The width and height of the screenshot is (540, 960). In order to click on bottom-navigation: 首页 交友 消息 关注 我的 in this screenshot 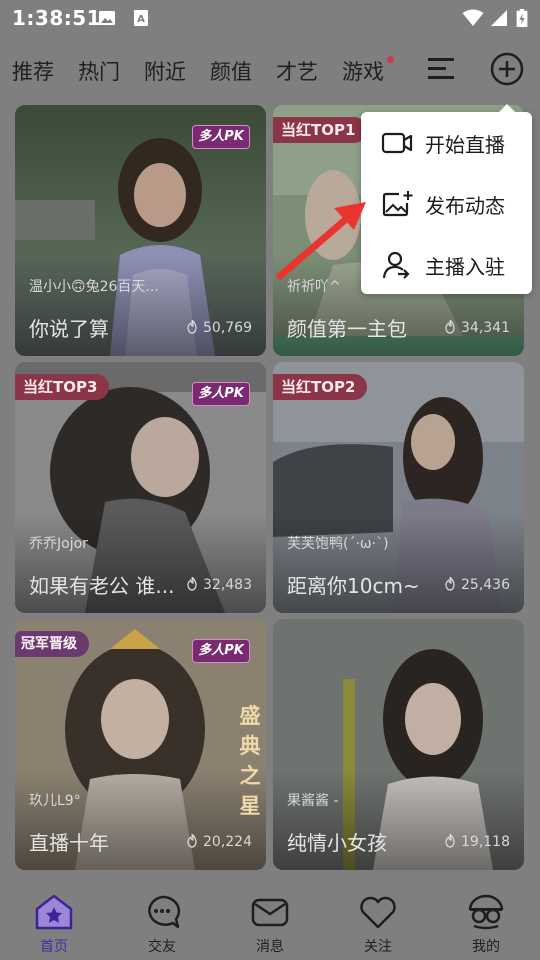, I will do `click(270, 917)`.